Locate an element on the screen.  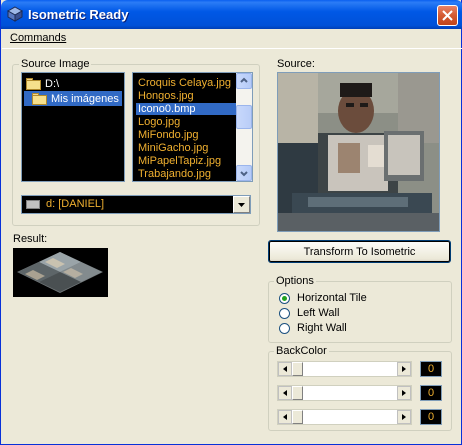
drive-dropdown-button is located at coordinates (241, 204).